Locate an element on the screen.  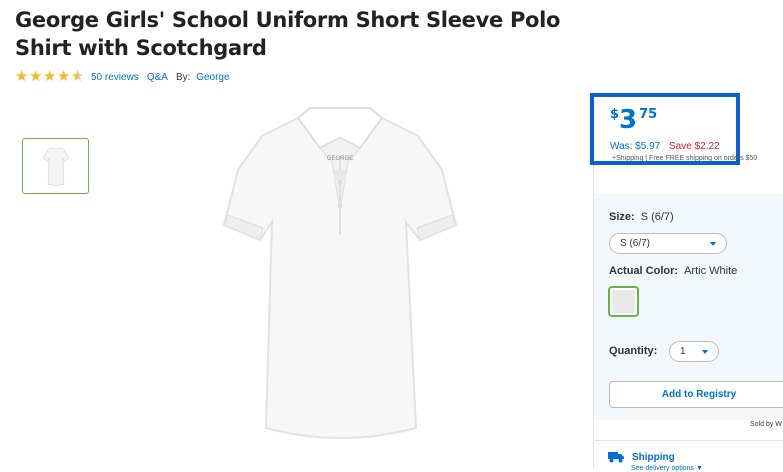
half-star-icon: ★ is located at coordinates (78, 76).